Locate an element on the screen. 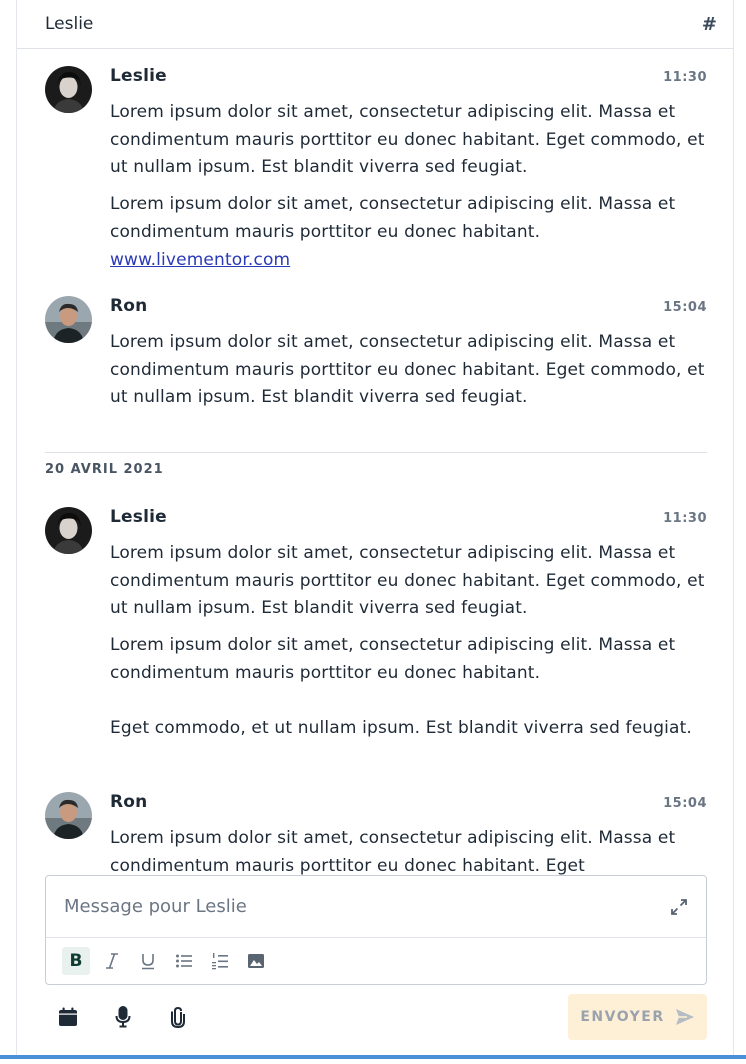 The width and height of the screenshot is (746, 1064). date-separator: 20 AVRIL 2021 is located at coordinates (104, 469).